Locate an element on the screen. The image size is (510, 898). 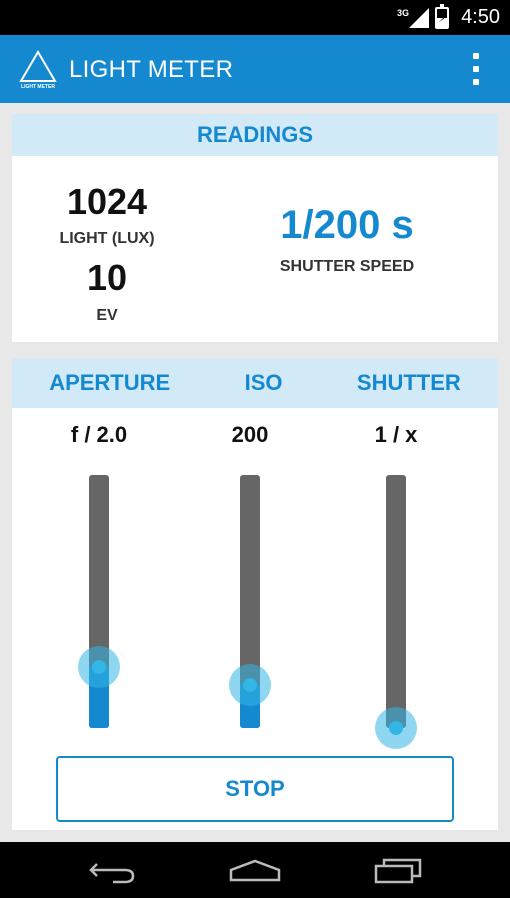
shutter-speed-value: 1/200 s is located at coordinates (347, 225).